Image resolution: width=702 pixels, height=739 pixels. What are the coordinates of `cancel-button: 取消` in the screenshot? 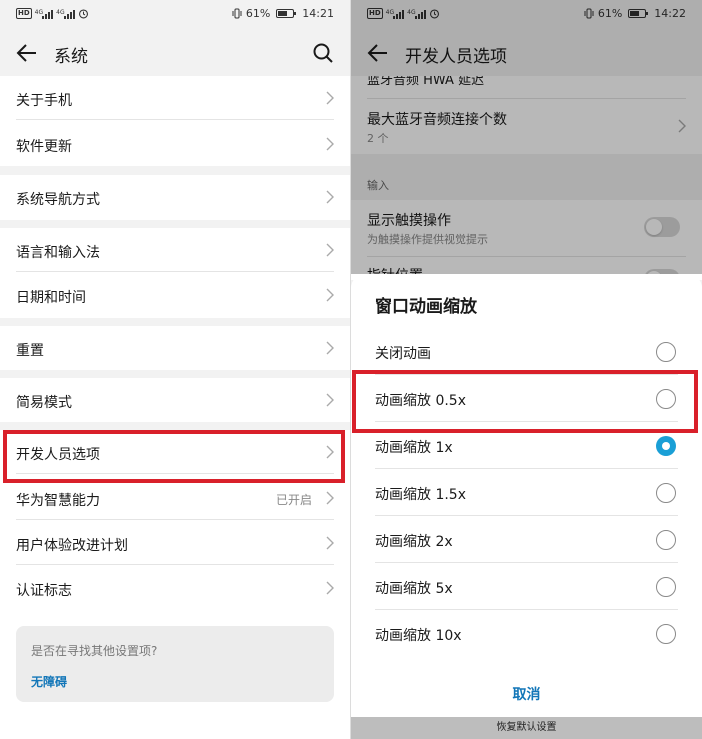 It's located at (526, 694).